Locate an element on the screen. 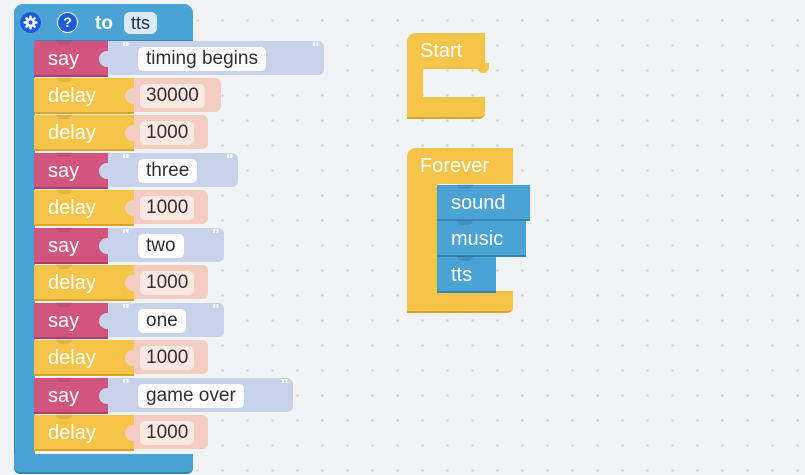 The width and height of the screenshot is (805, 475). say-text-field: two is located at coordinates (161, 246).